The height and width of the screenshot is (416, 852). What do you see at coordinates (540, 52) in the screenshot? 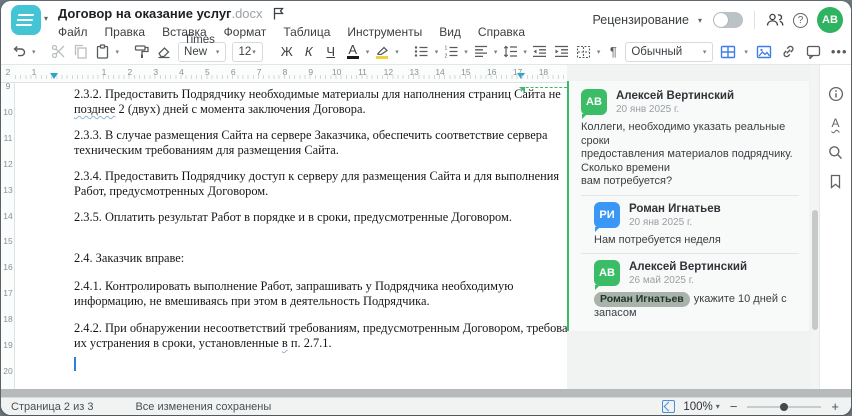
I see `decrease-indent-button` at bounding box center [540, 52].